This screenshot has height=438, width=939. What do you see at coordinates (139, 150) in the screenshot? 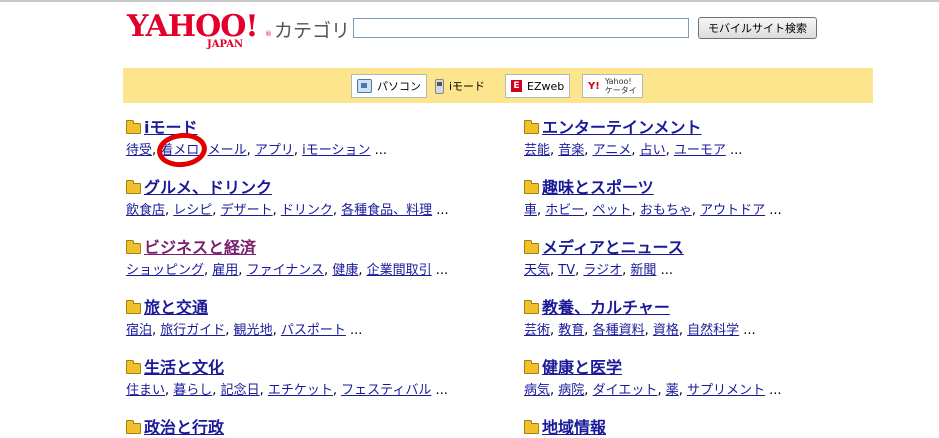
I see `subcategory-link: 待受` at bounding box center [139, 150].